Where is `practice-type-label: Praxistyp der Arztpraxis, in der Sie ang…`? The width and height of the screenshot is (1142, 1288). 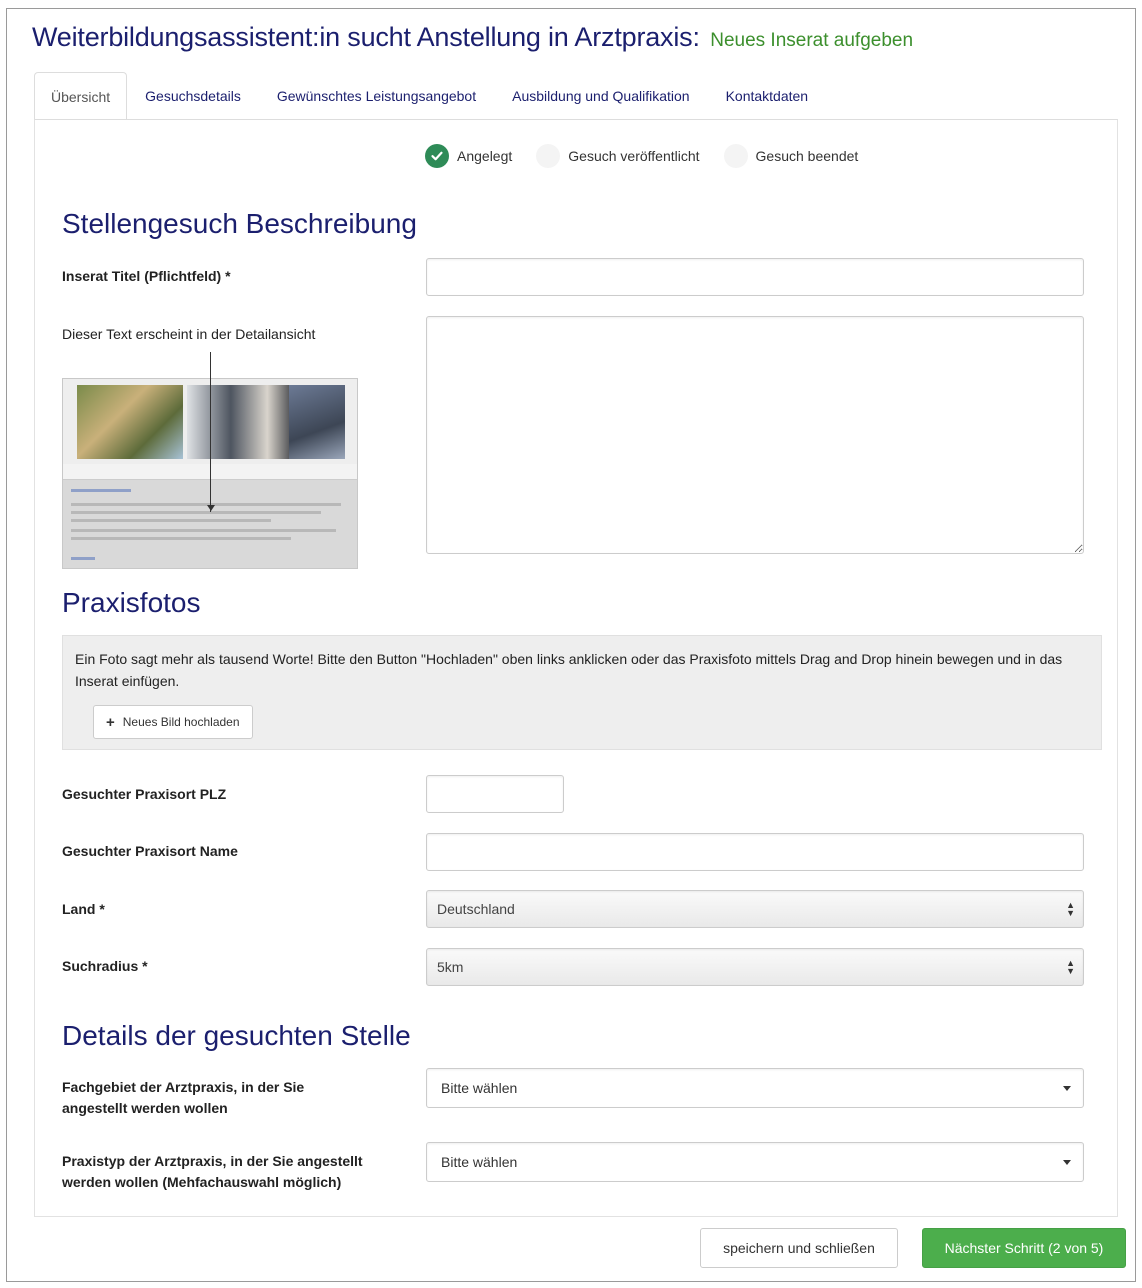 practice-type-label: Praxistyp der Arztpraxis, in der Sie ang… is located at coordinates (212, 1171).